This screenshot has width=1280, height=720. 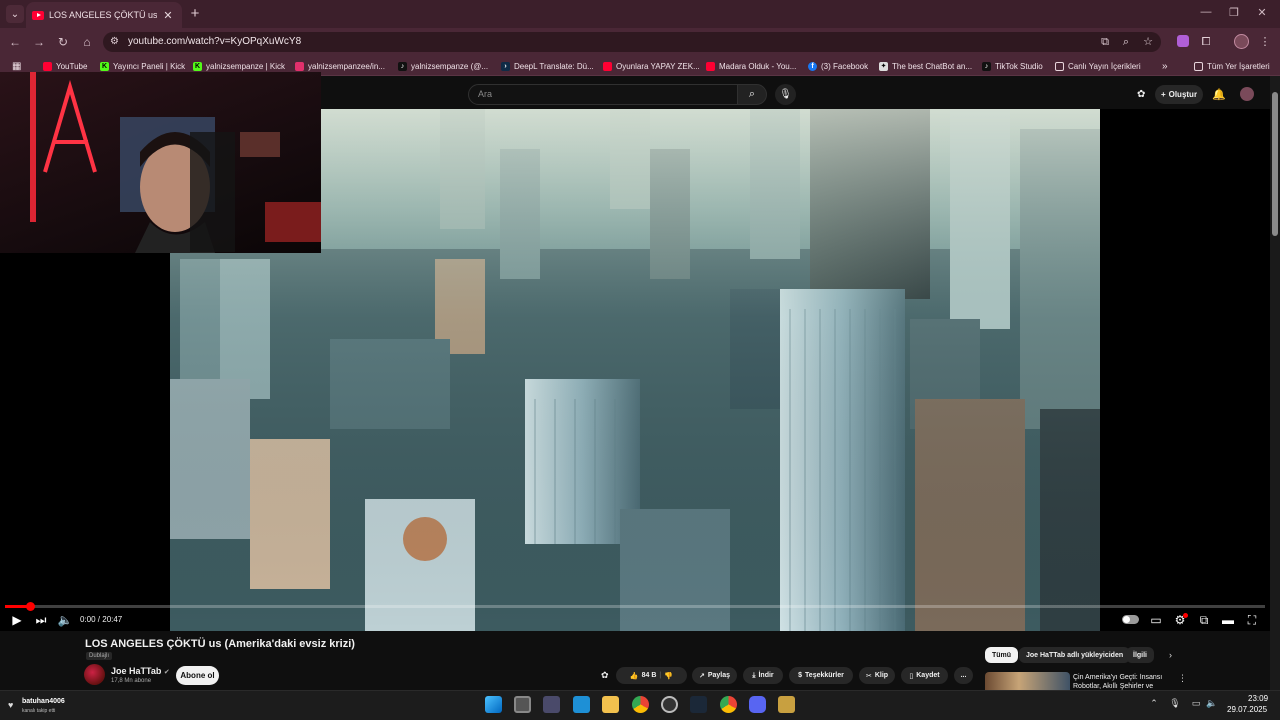 I want to click on chip-related: İlgili, so click(x=1140, y=655).